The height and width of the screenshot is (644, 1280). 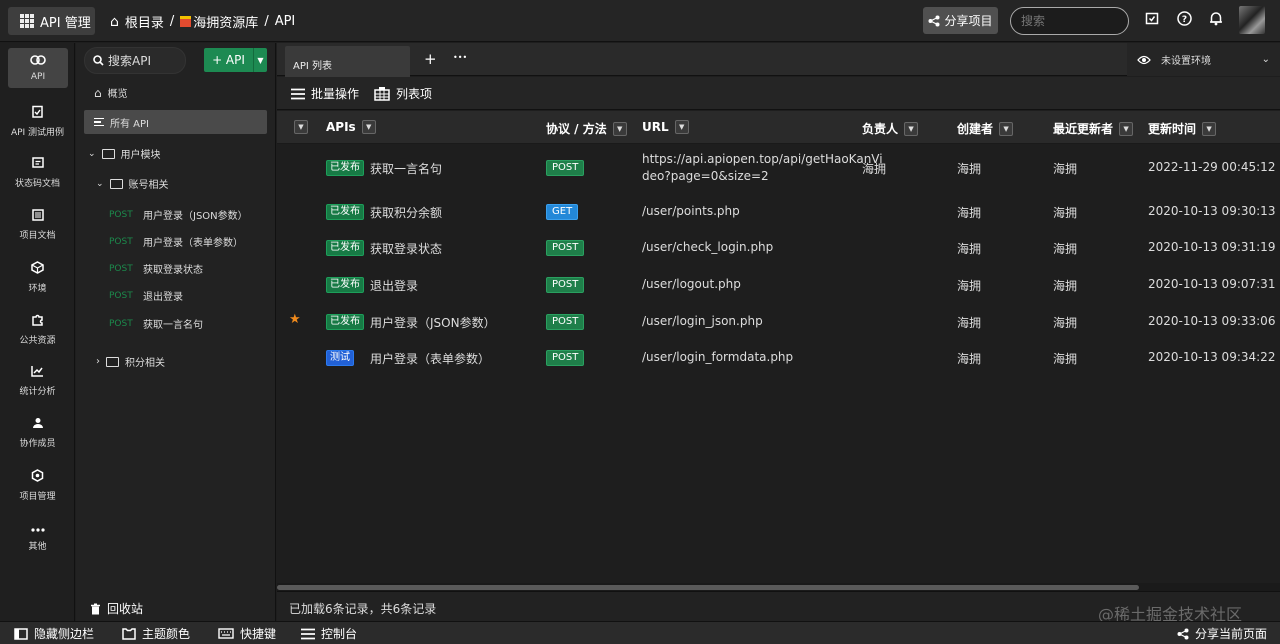 What do you see at coordinates (347, 61) in the screenshot?
I see `tab-api-list: API 列表` at bounding box center [347, 61].